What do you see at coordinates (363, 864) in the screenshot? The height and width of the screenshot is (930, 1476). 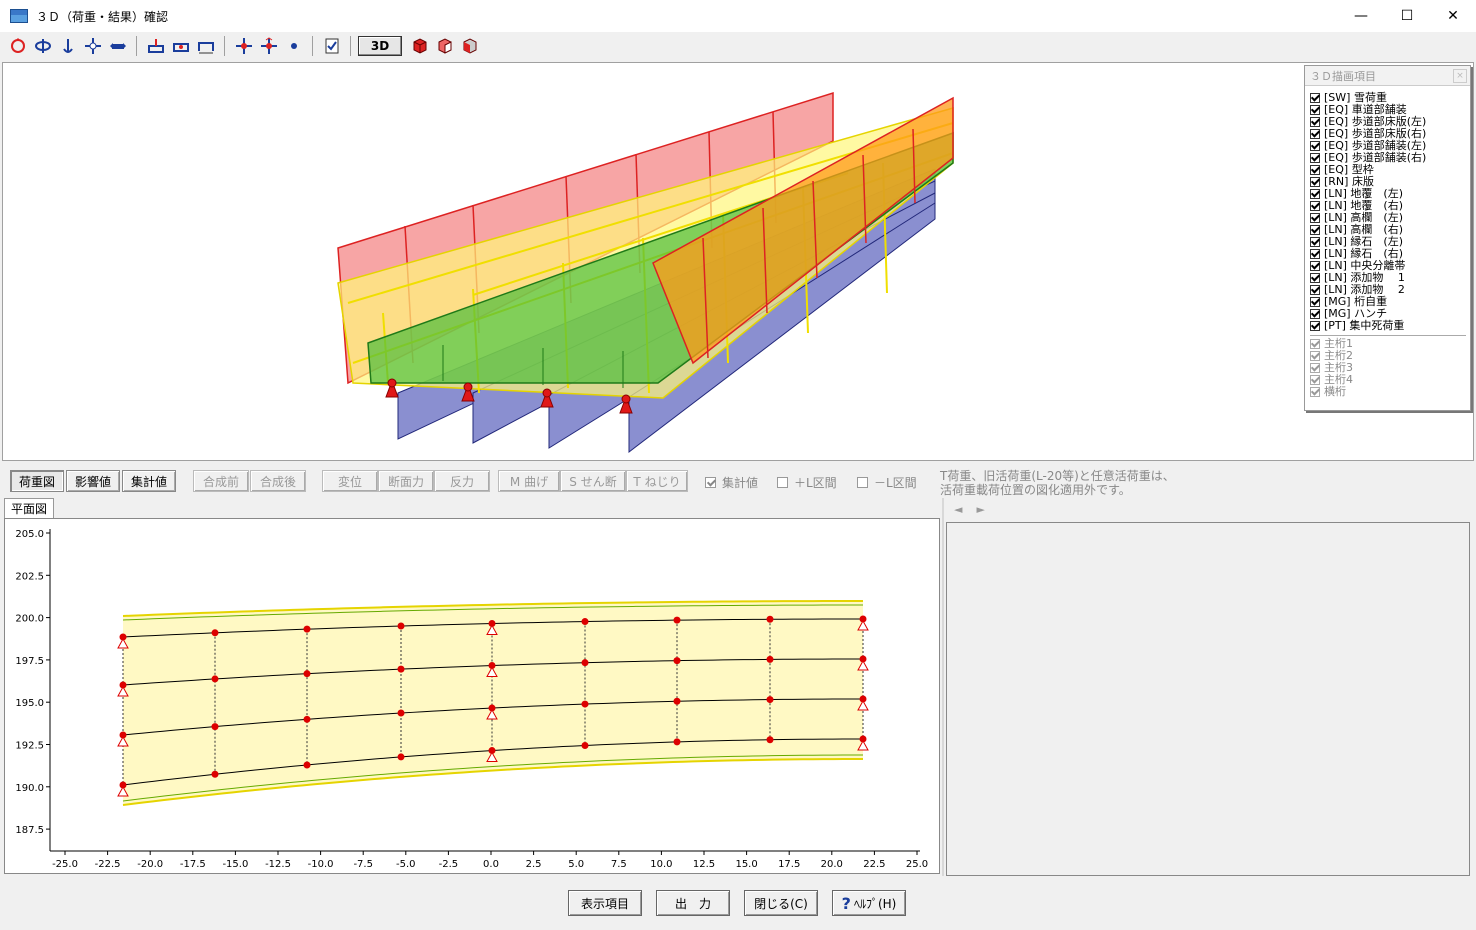 I see `x-tick-label: -7.5` at bounding box center [363, 864].